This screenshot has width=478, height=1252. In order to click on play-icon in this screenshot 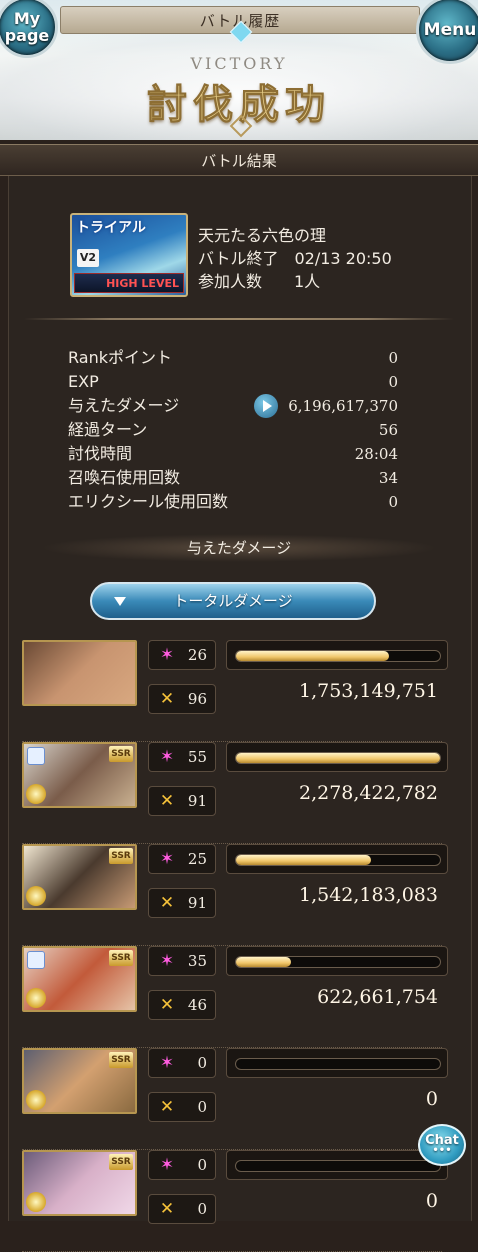, I will do `click(266, 406)`.